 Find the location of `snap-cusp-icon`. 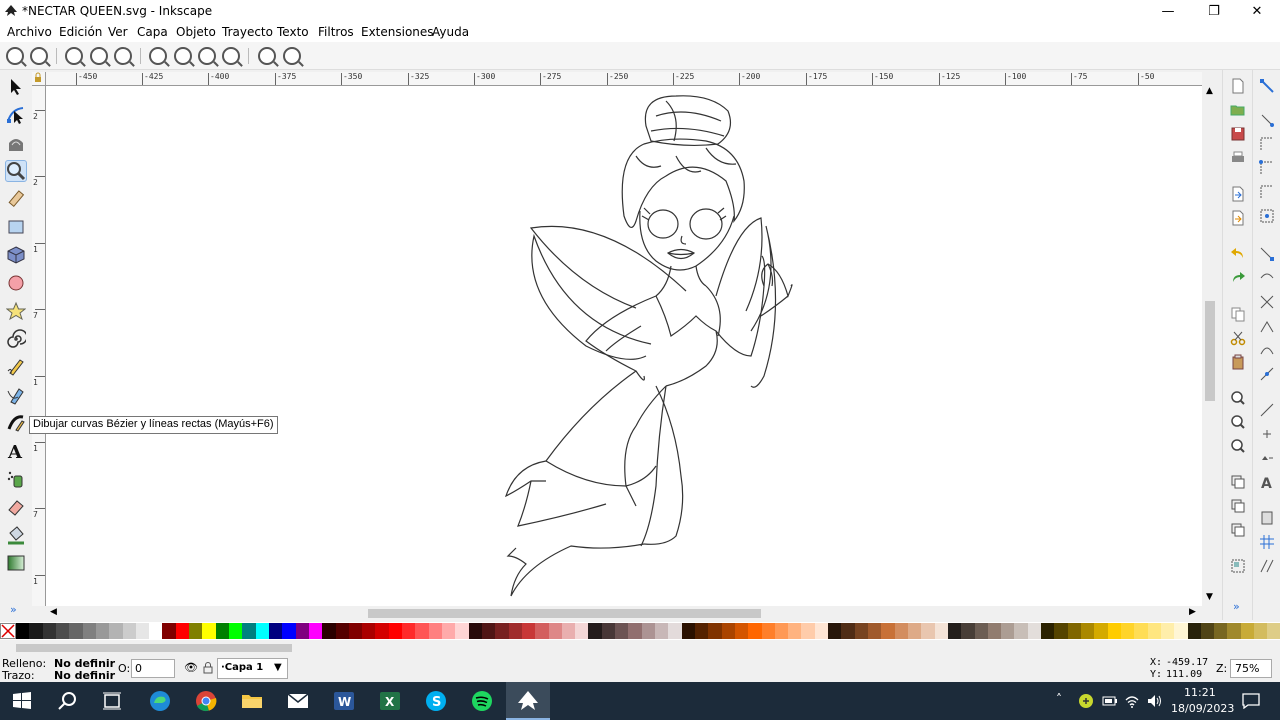

snap-cusp-icon is located at coordinates (1267, 326).